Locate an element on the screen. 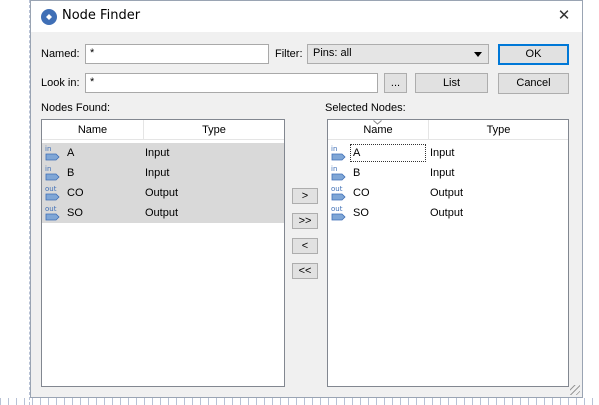  named-label: Named: is located at coordinates (60, 54).